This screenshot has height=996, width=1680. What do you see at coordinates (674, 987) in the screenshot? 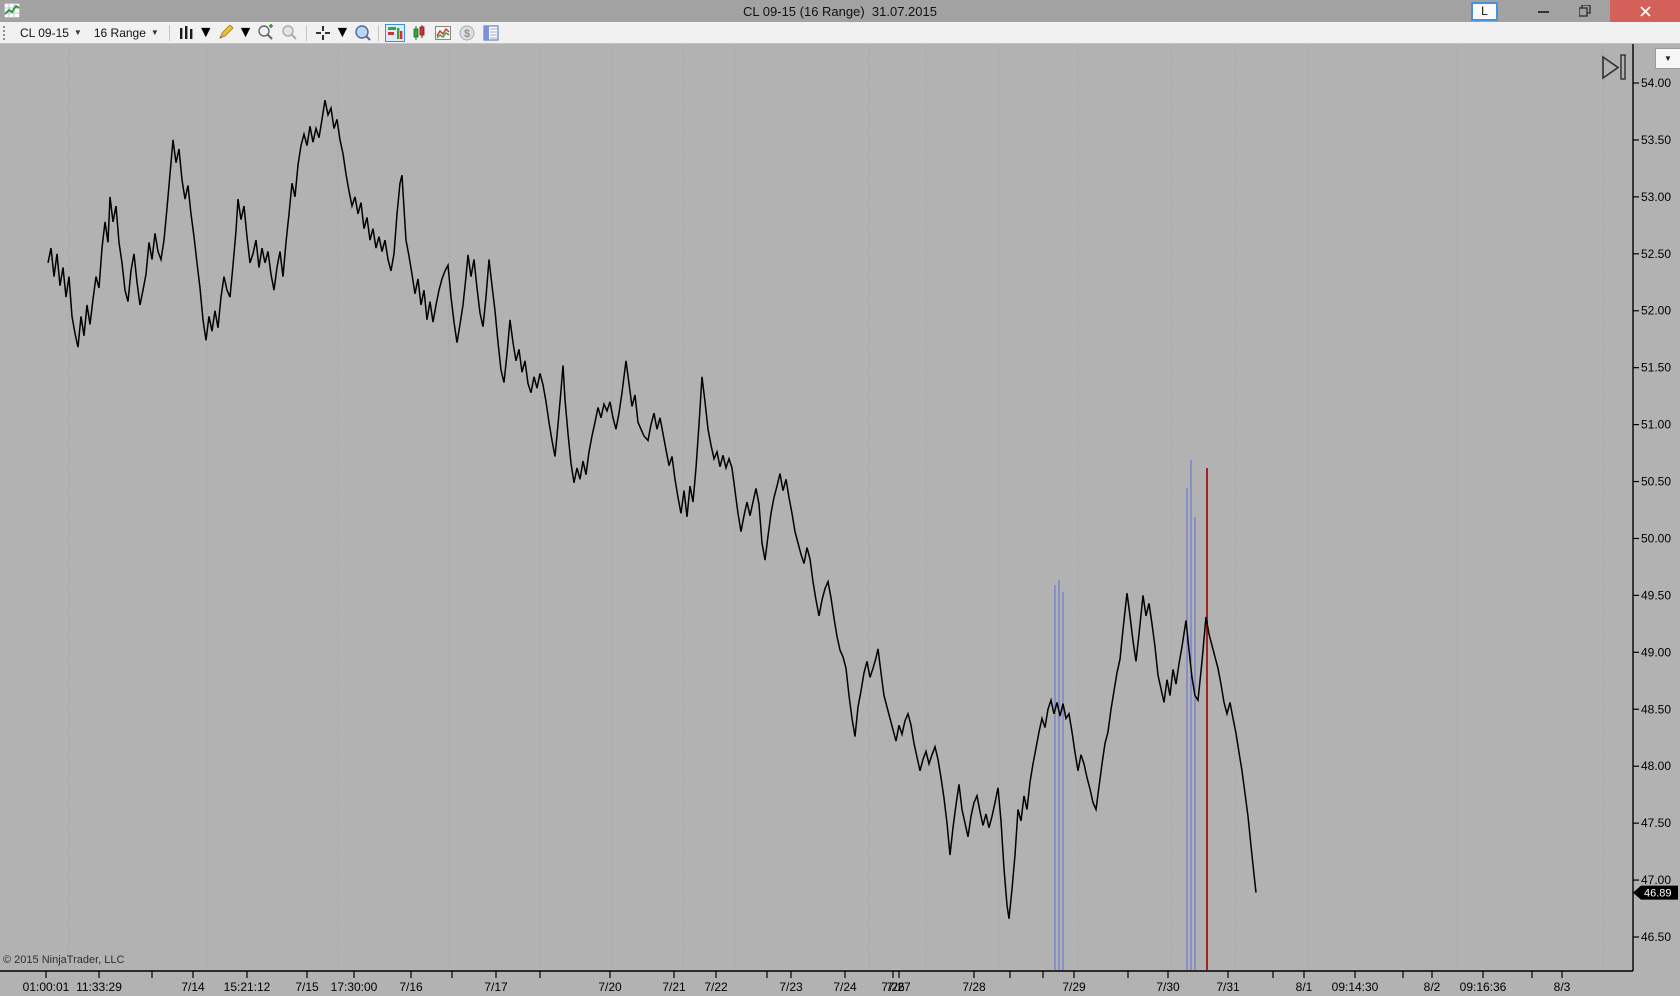
I see `x-axis-label: 7/21` at bounding box center [674, 987].